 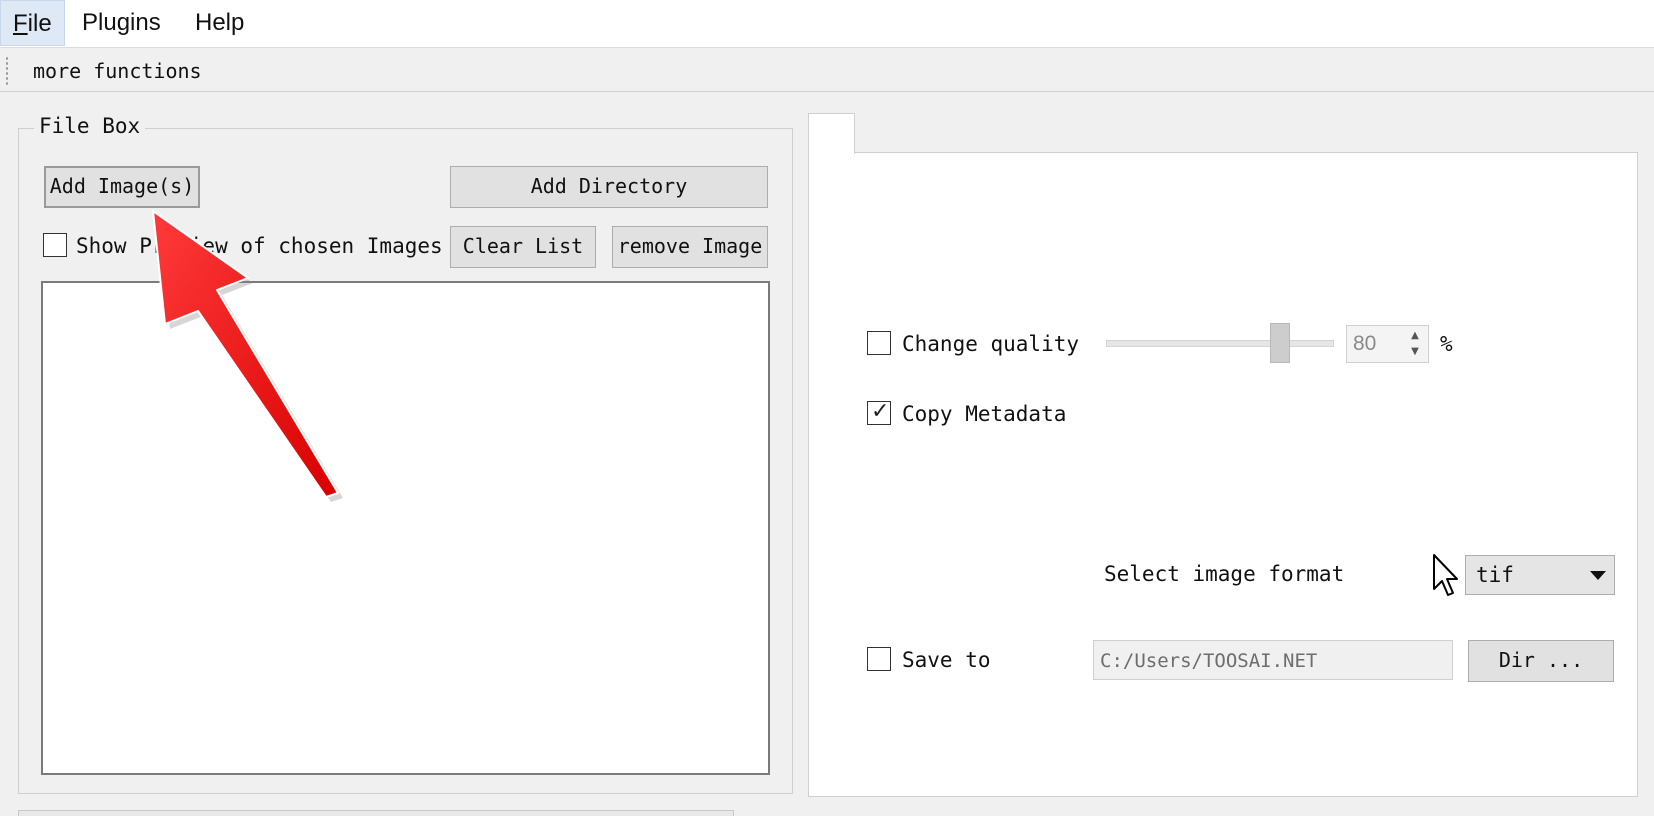 What do you see at coordinates (827, 24) in the screenshot?
I see `menu-bar: File Plugins Help` at bounding box center [827, 24].